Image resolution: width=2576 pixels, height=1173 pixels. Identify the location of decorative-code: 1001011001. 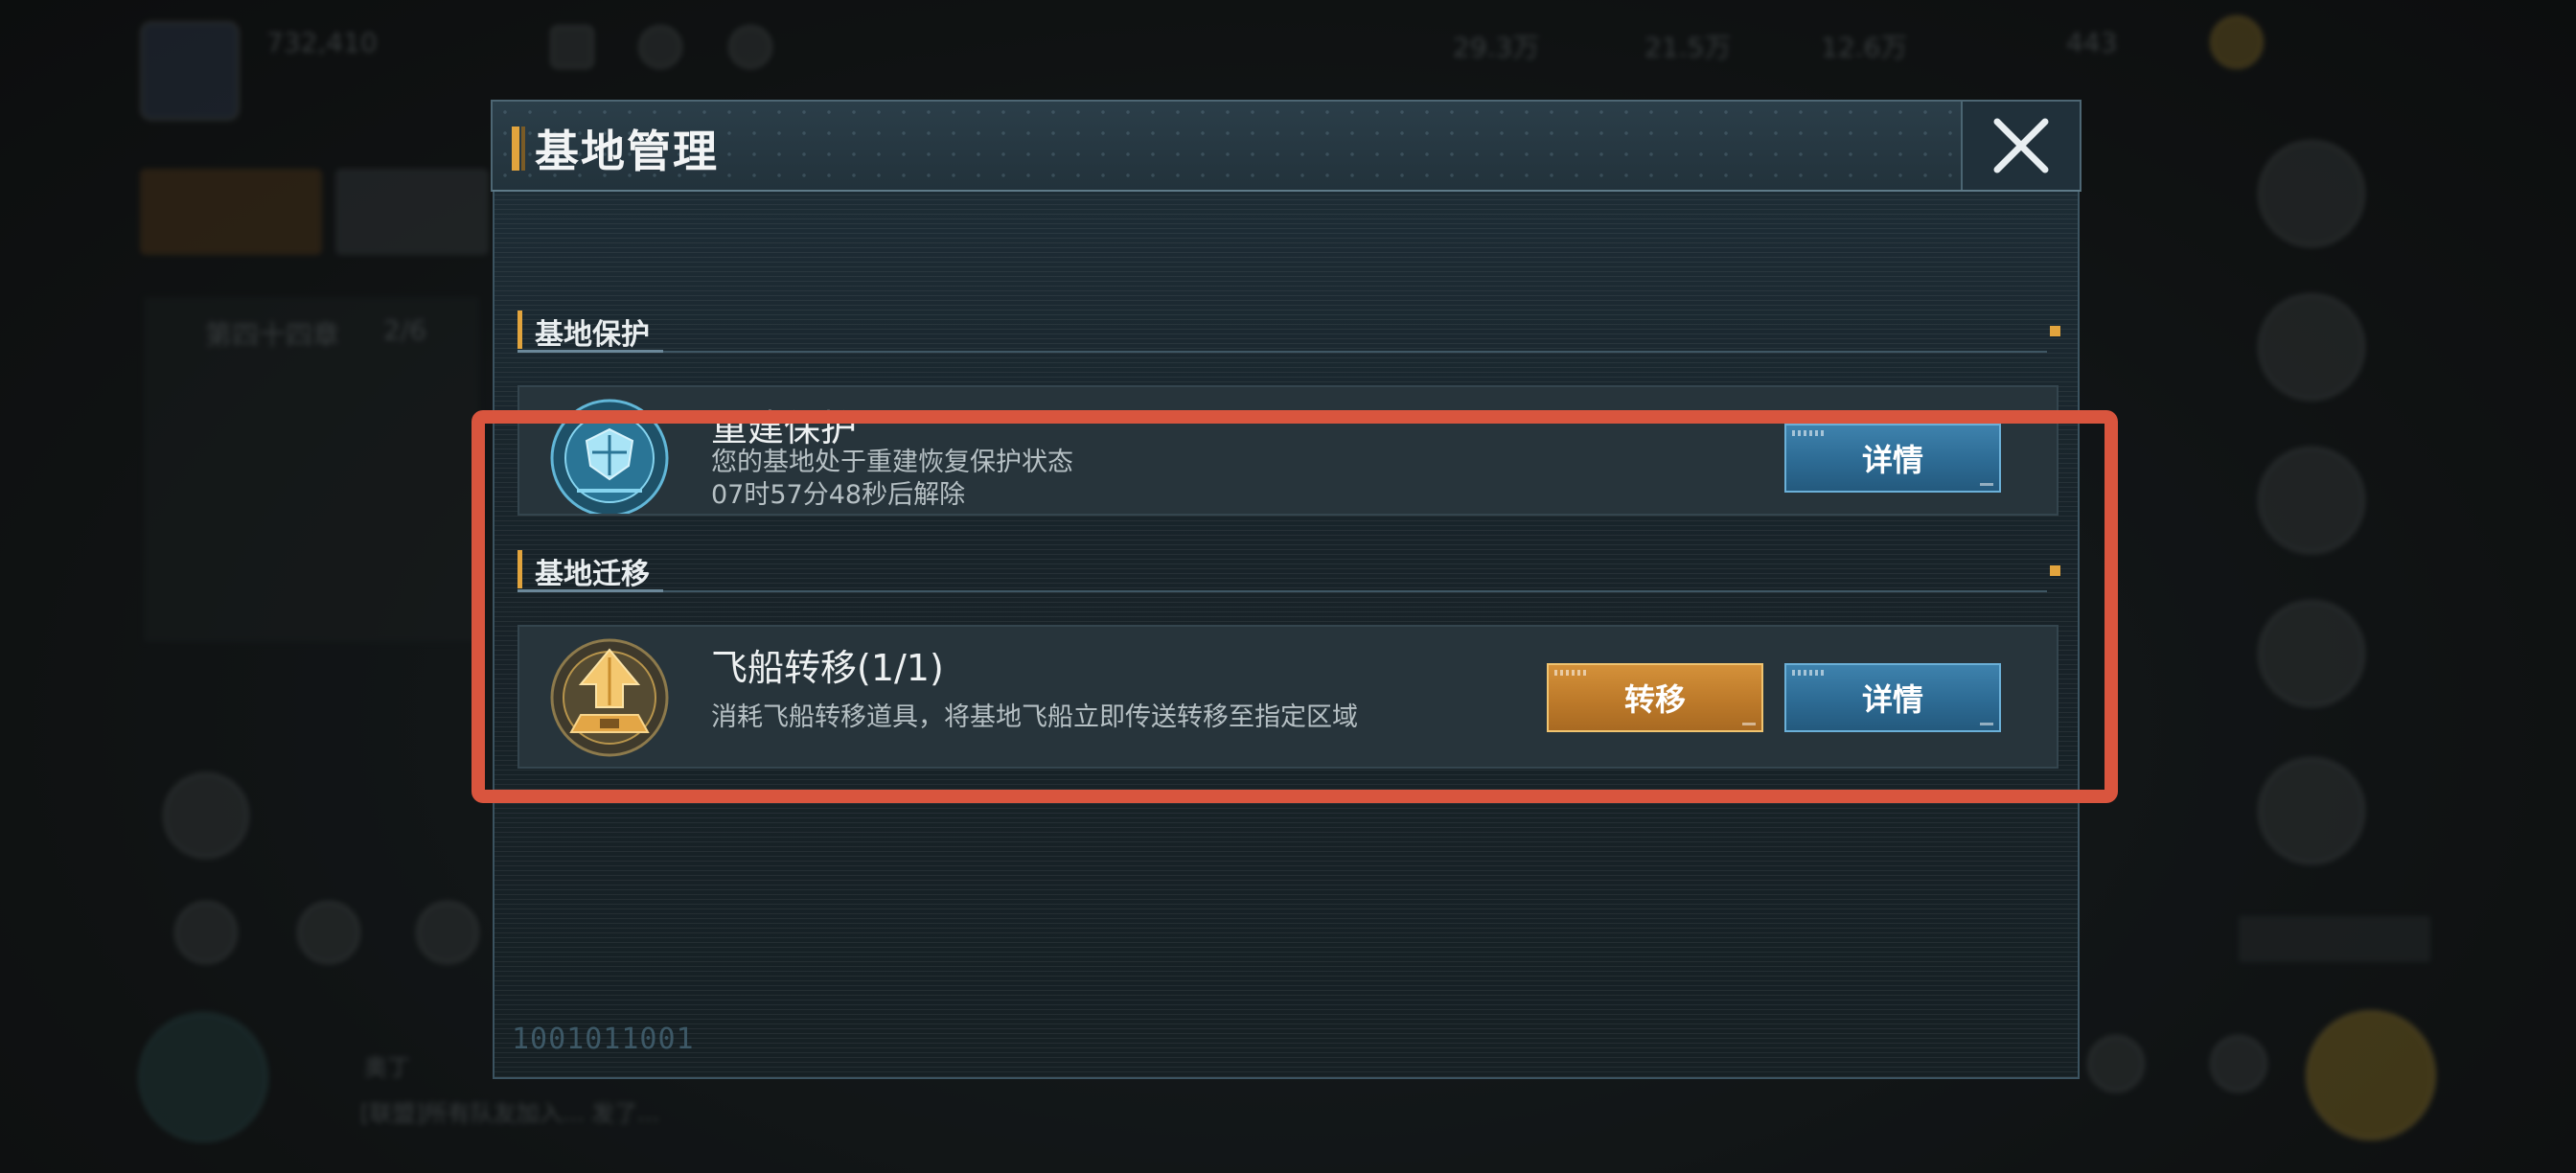
(603, 1039).